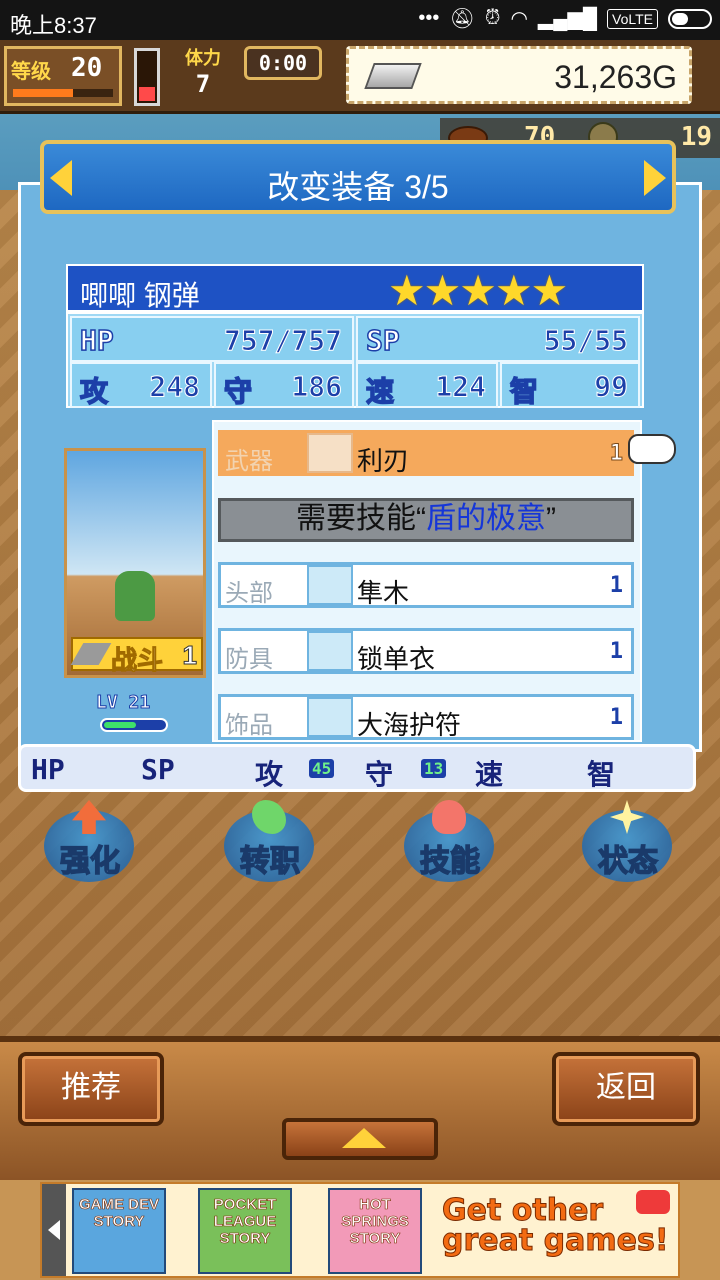 Image resolution: width=720 pixels, height=1280 pixels. What do you see at coordinates (123, 703) in the screenshot?
I see `character-level: LV 21` at bounding box center [123, 703].